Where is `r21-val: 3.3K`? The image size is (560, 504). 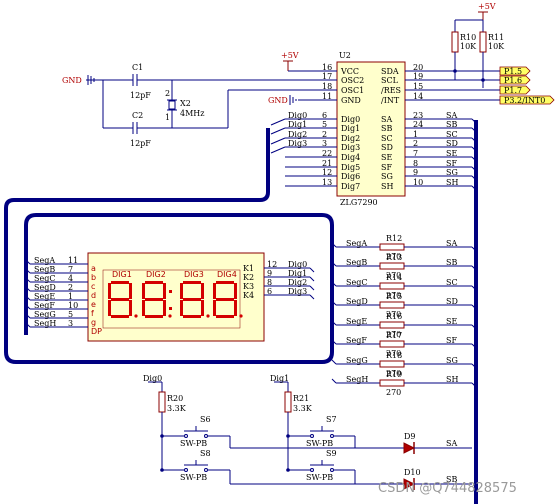
r21-val: 3.3K is located at coordinates (303, 408).